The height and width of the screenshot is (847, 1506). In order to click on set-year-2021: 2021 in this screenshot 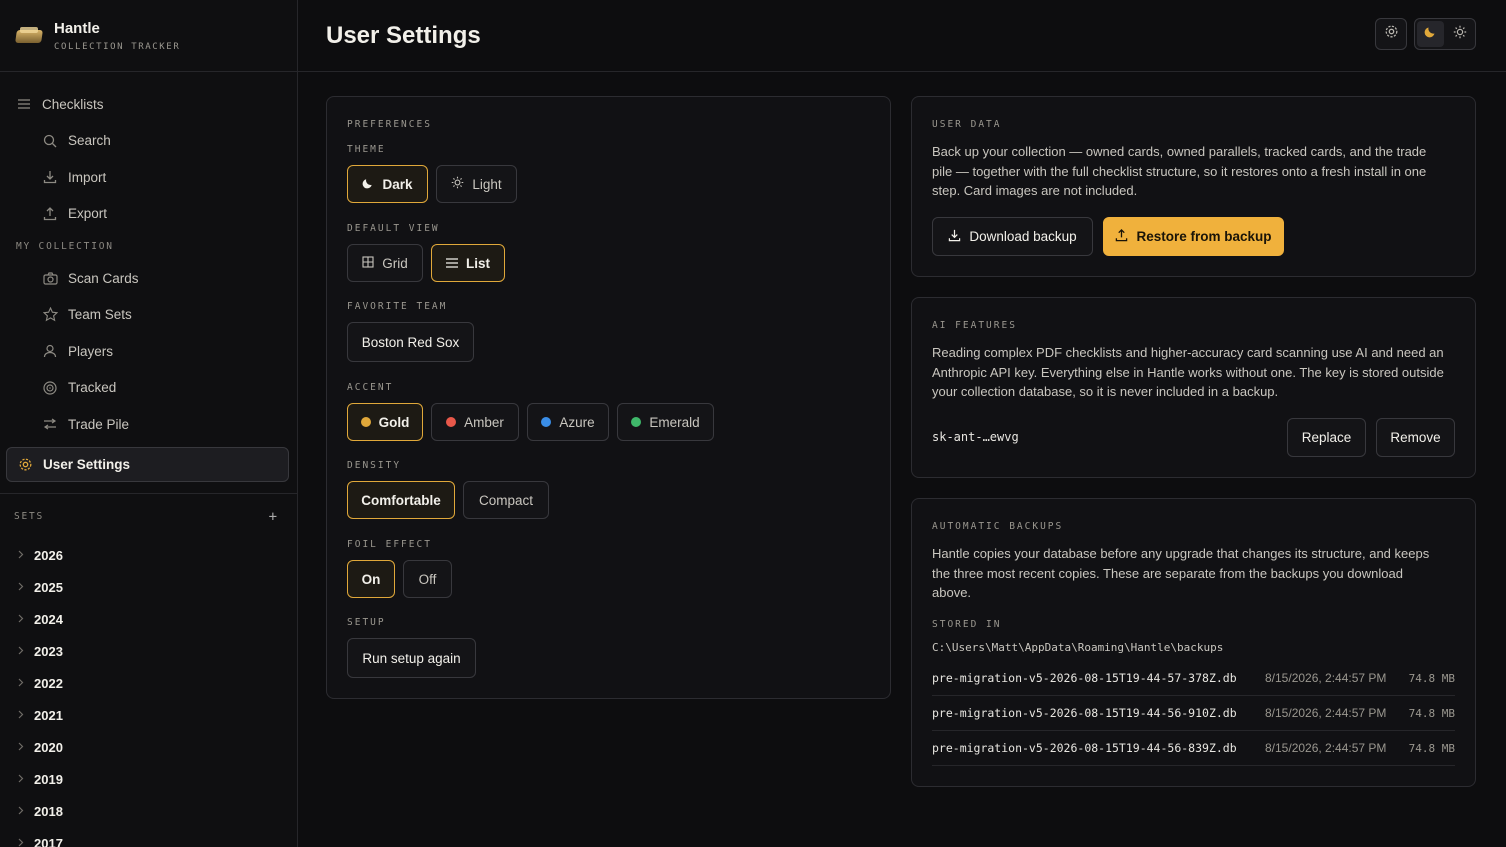, I will do `click(148, 716)`.